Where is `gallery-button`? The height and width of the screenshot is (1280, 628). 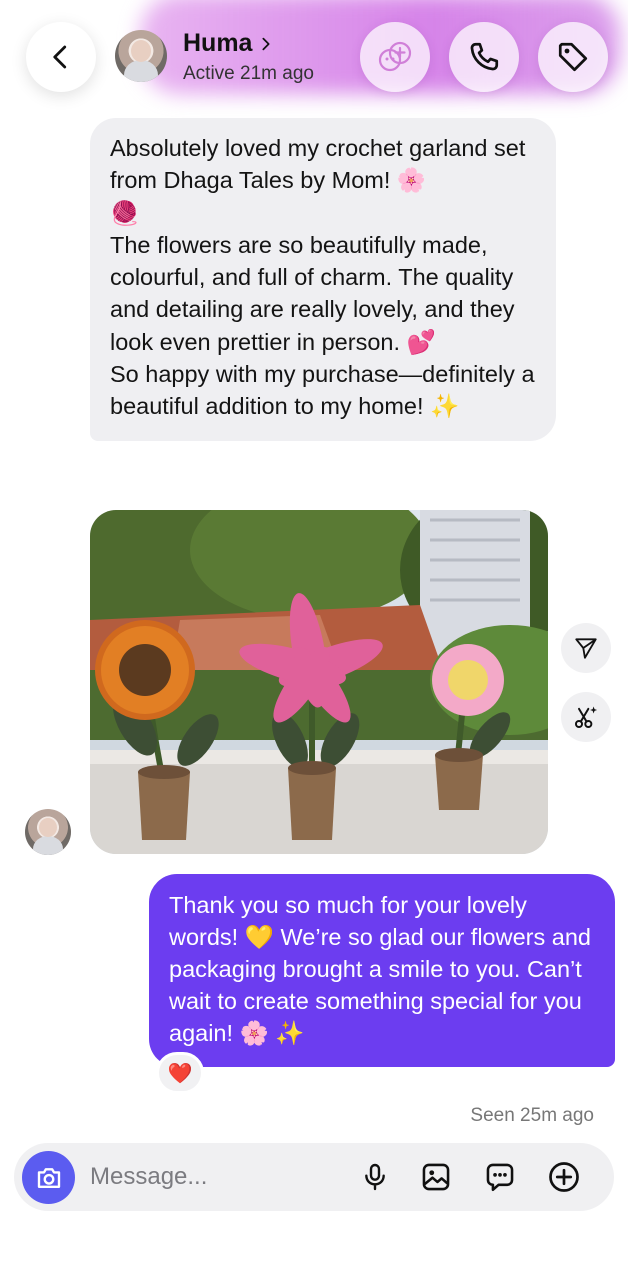
gallery-button is located at coordinates (436, 1177).